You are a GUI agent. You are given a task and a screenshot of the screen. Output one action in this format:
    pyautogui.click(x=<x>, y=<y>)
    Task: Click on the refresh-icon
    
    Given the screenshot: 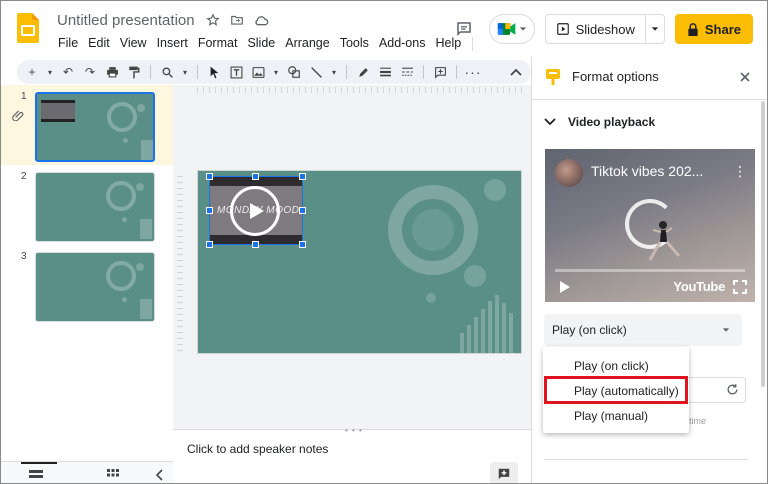 What is the action you would take?
    pyautogui.click(x=732, y=389)
    